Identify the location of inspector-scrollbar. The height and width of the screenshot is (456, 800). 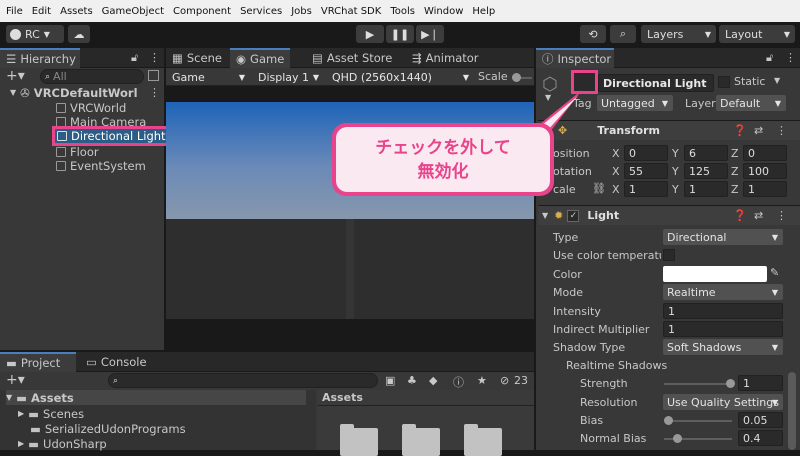
(792, 411).